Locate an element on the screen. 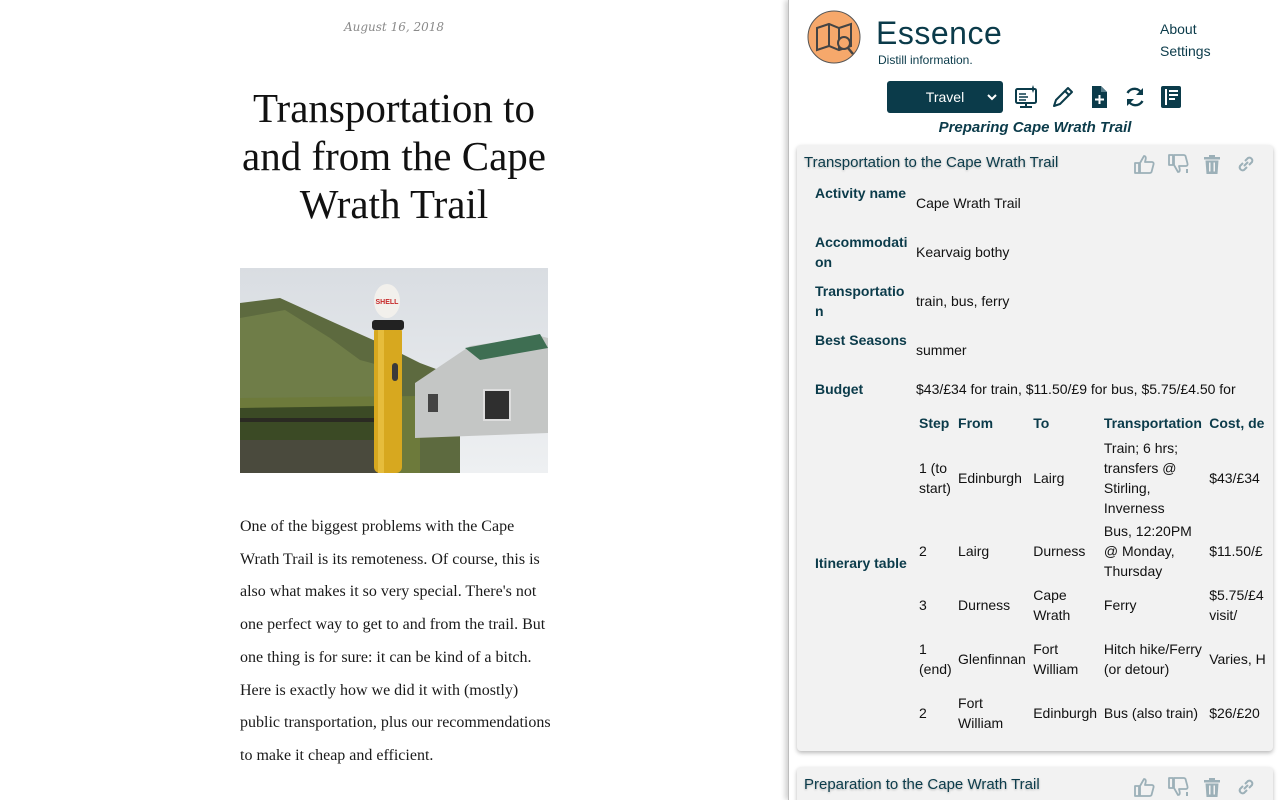 The height and width of the screenshot is (800, 1280). itinerary-label: Itinerary table is located at coordinates (861, 563).